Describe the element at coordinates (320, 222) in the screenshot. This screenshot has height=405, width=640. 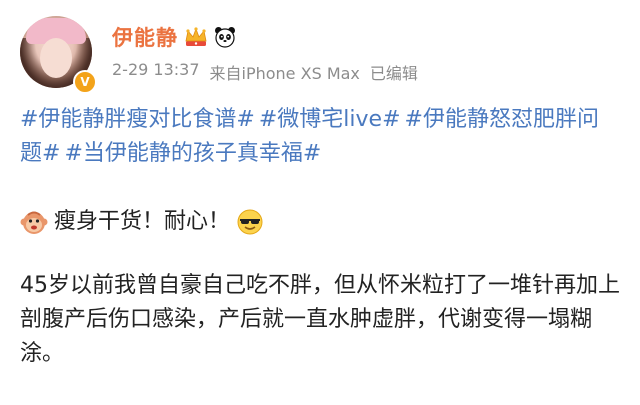
I see `dry-goods-line: 瘦身干货！耐心！` at that location.